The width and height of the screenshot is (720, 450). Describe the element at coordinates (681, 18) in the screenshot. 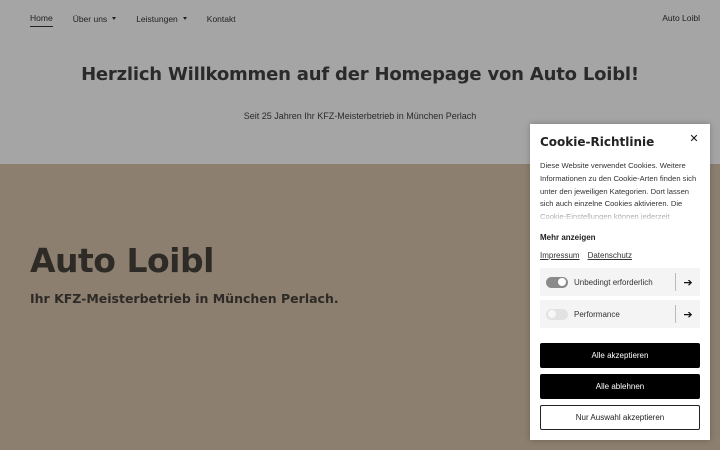

I see `brand-link: Auto Loibl` at that location.